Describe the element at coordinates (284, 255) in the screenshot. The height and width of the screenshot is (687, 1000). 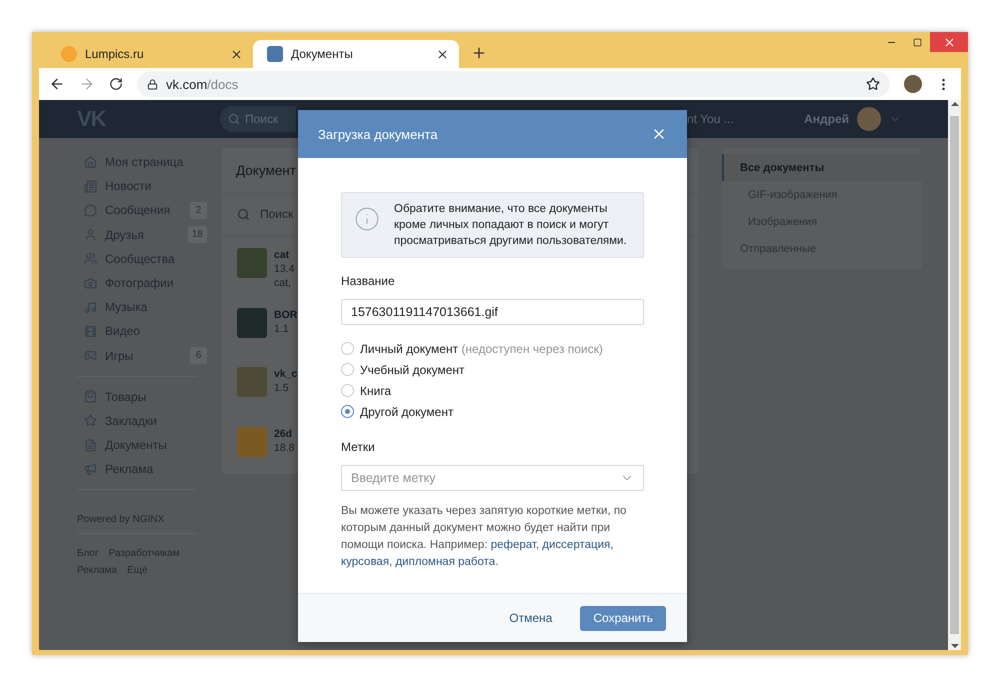
I see `document-name: cat` at that location.